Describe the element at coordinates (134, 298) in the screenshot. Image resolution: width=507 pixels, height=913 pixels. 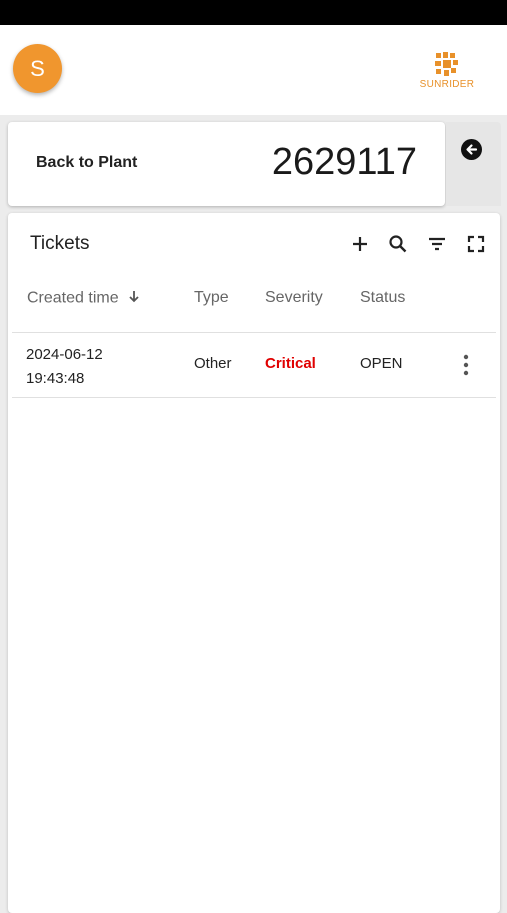
I see `arrow-down-icon` at that location.